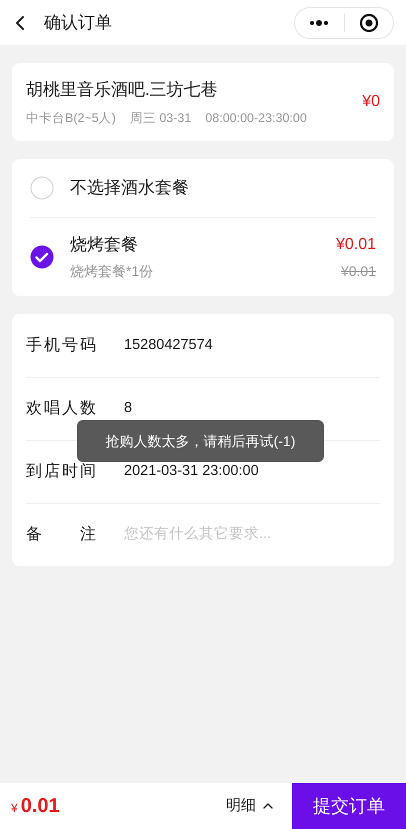  I want to click on currency-symbol: ¥, so click(14, 808).